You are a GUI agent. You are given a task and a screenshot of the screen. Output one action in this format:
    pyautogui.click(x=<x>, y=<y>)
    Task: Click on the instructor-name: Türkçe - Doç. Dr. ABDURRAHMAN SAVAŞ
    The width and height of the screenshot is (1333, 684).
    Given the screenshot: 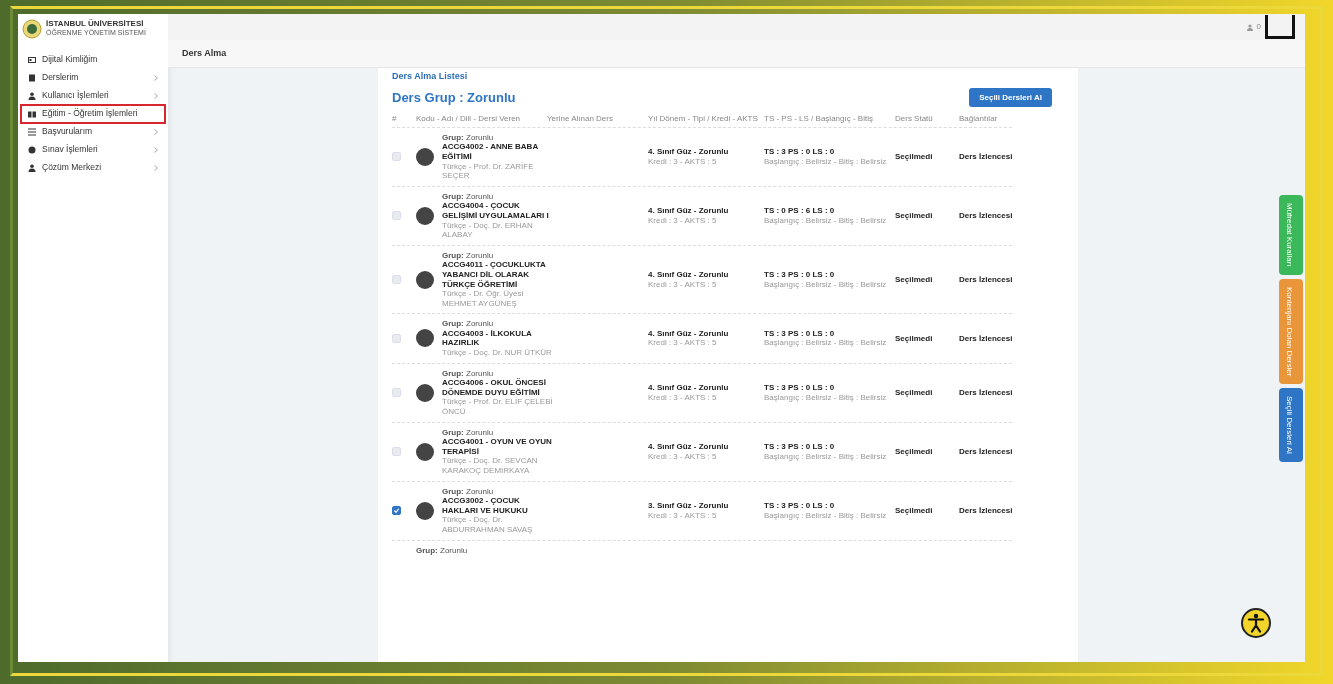 What is the action you would take?
    pyautogui.click(x=488, y=525)
    